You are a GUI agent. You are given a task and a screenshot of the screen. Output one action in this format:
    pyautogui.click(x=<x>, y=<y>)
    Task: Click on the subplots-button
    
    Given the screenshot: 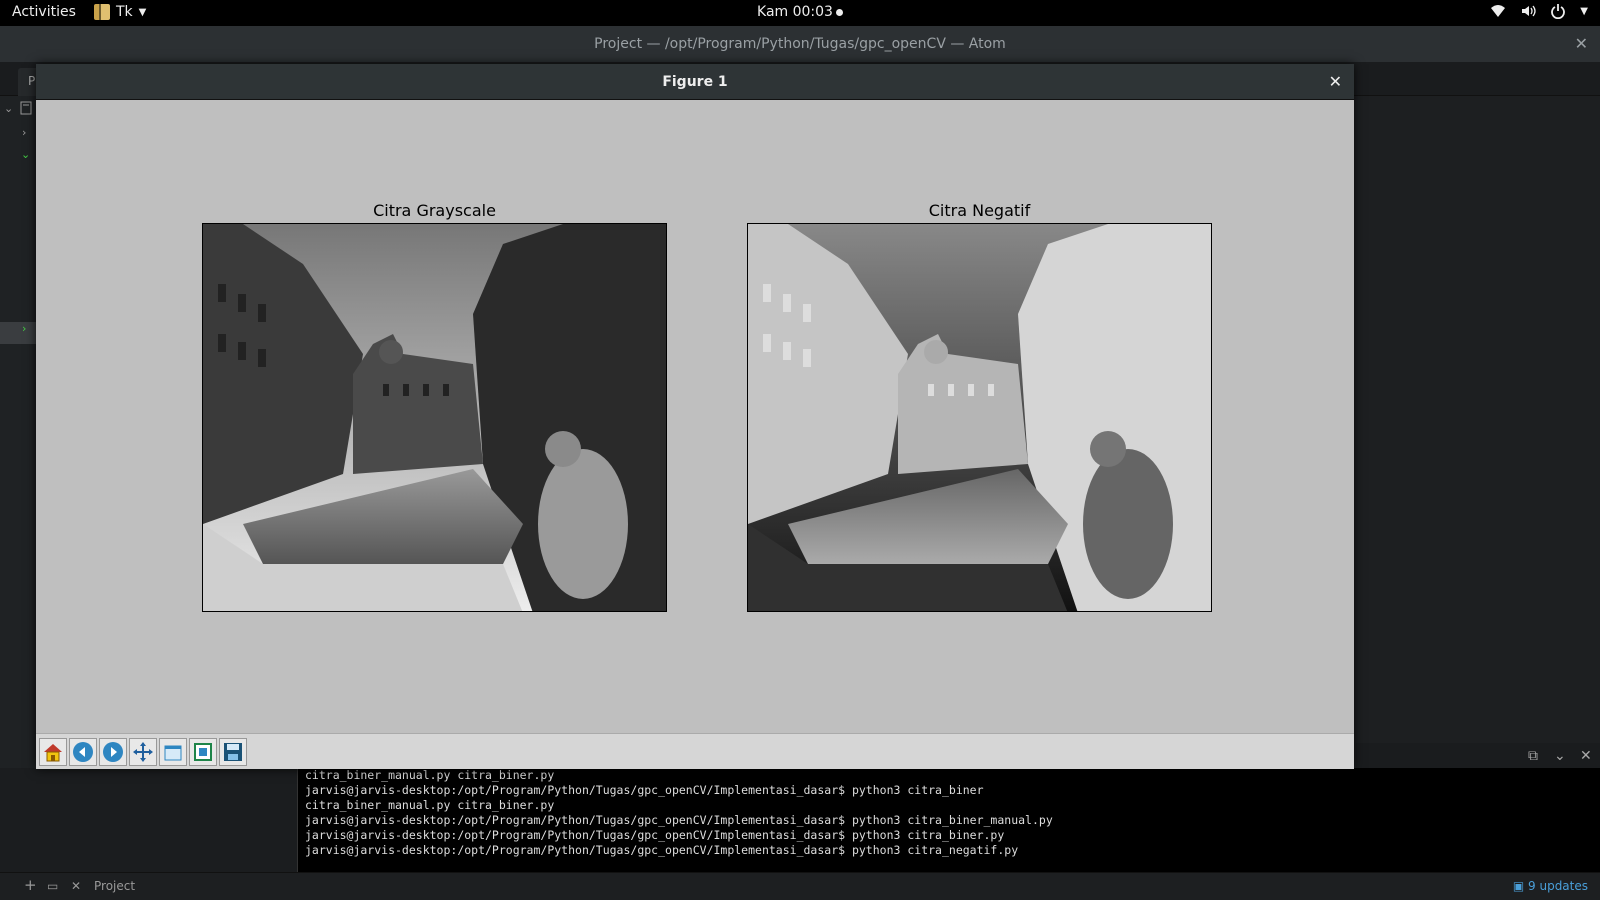 What is the action you would take?
    pyautogui.click(x=203, y=752)
    